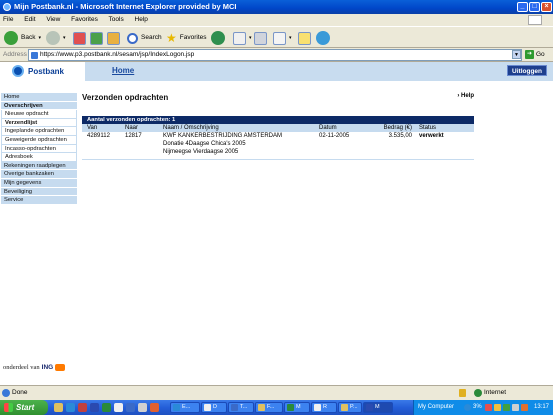  I want to click on messenger-button, so click(323, 38).